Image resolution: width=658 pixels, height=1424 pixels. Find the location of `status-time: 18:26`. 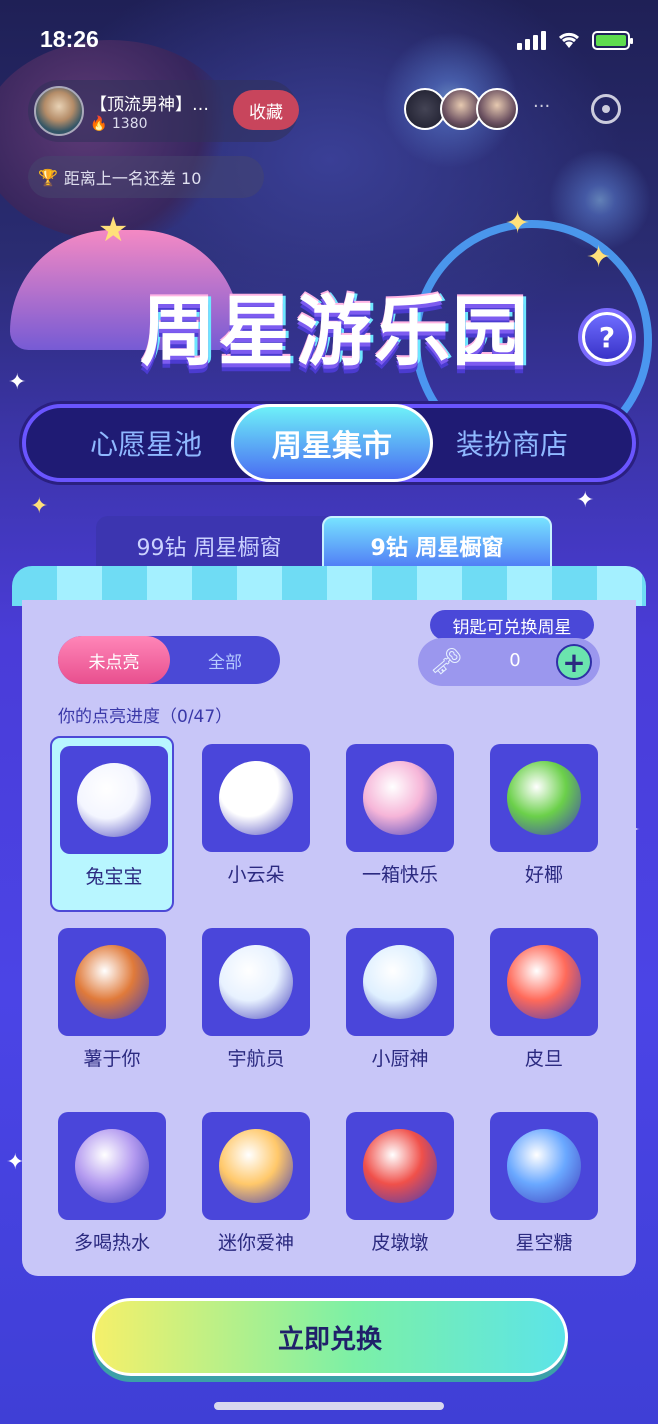

status-time: 18:26 is located at coordinates (69, 39).